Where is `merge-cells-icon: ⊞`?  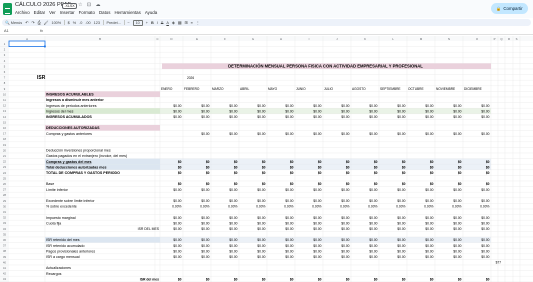 merge-cells-icon: ⊞ is located at coordinates (185, 22).